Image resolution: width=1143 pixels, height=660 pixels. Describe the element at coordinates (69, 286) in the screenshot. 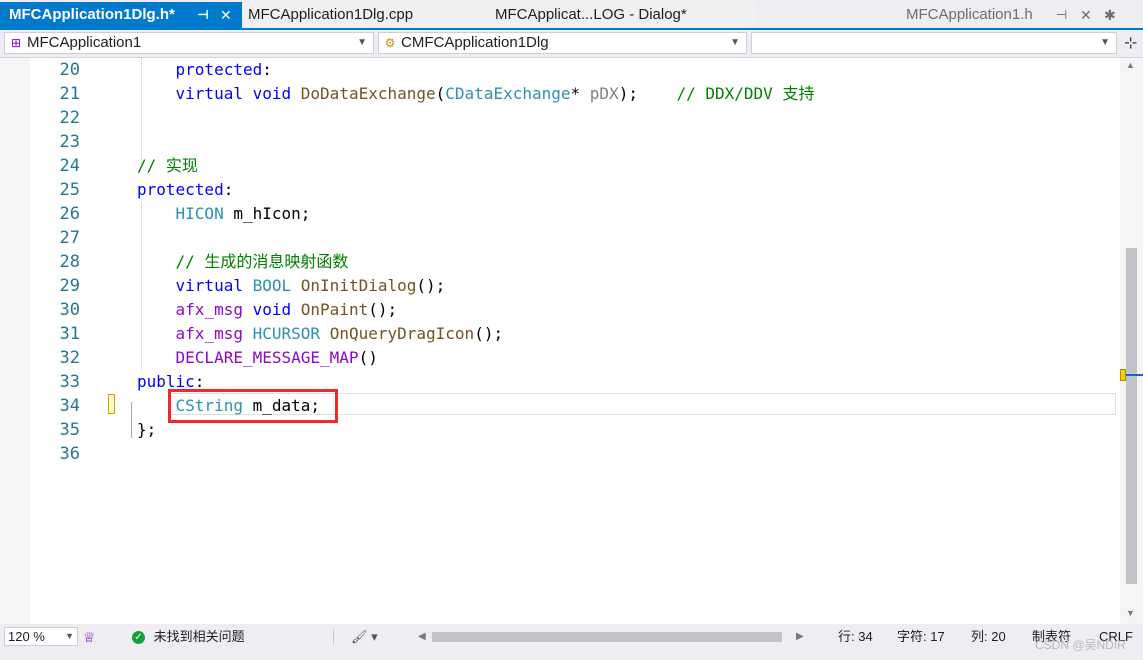

I see `line-number: 29` at that location.